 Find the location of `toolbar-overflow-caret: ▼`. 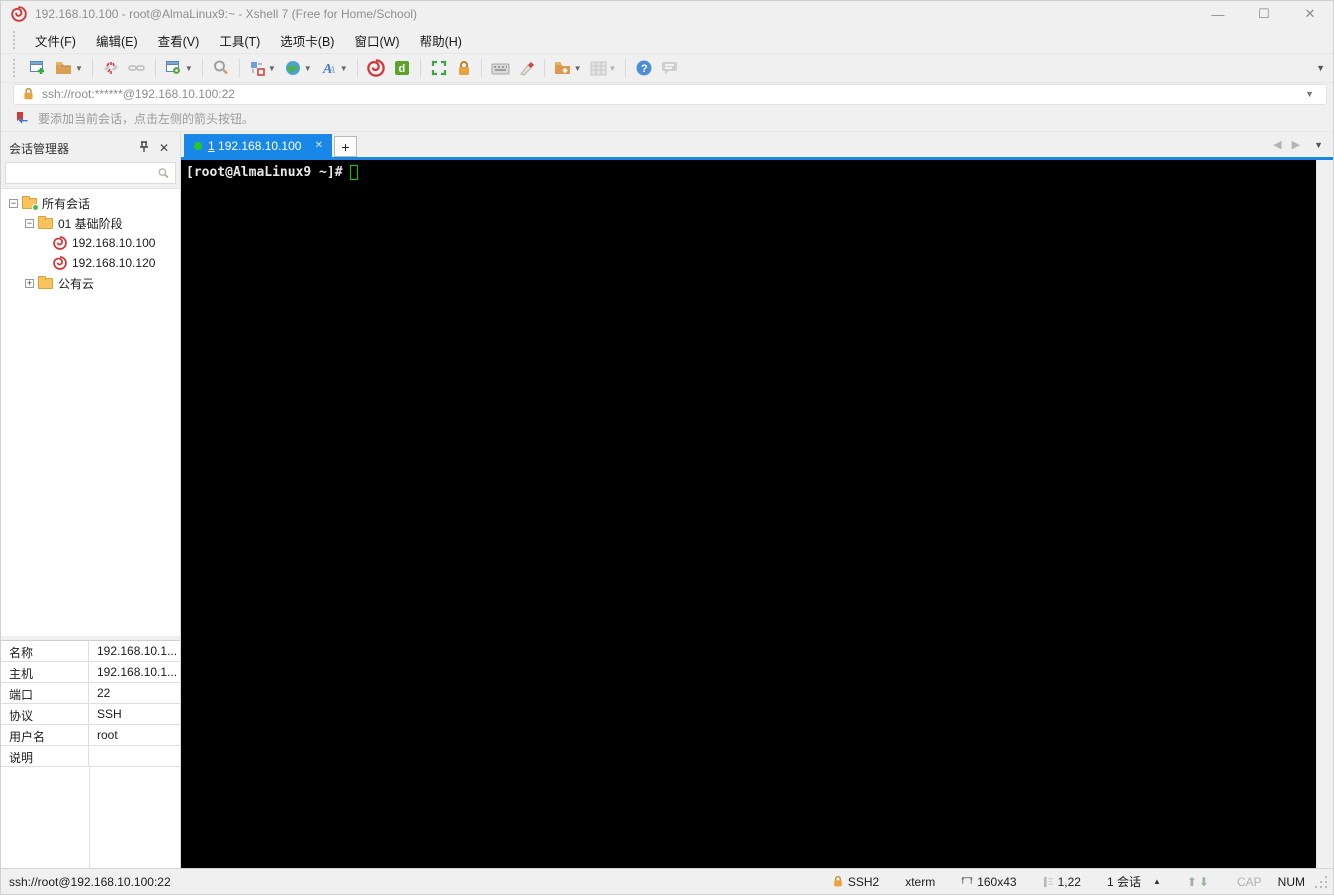

toolbar-overflow-caret: ▼ is located at coordinates (1320, 68).